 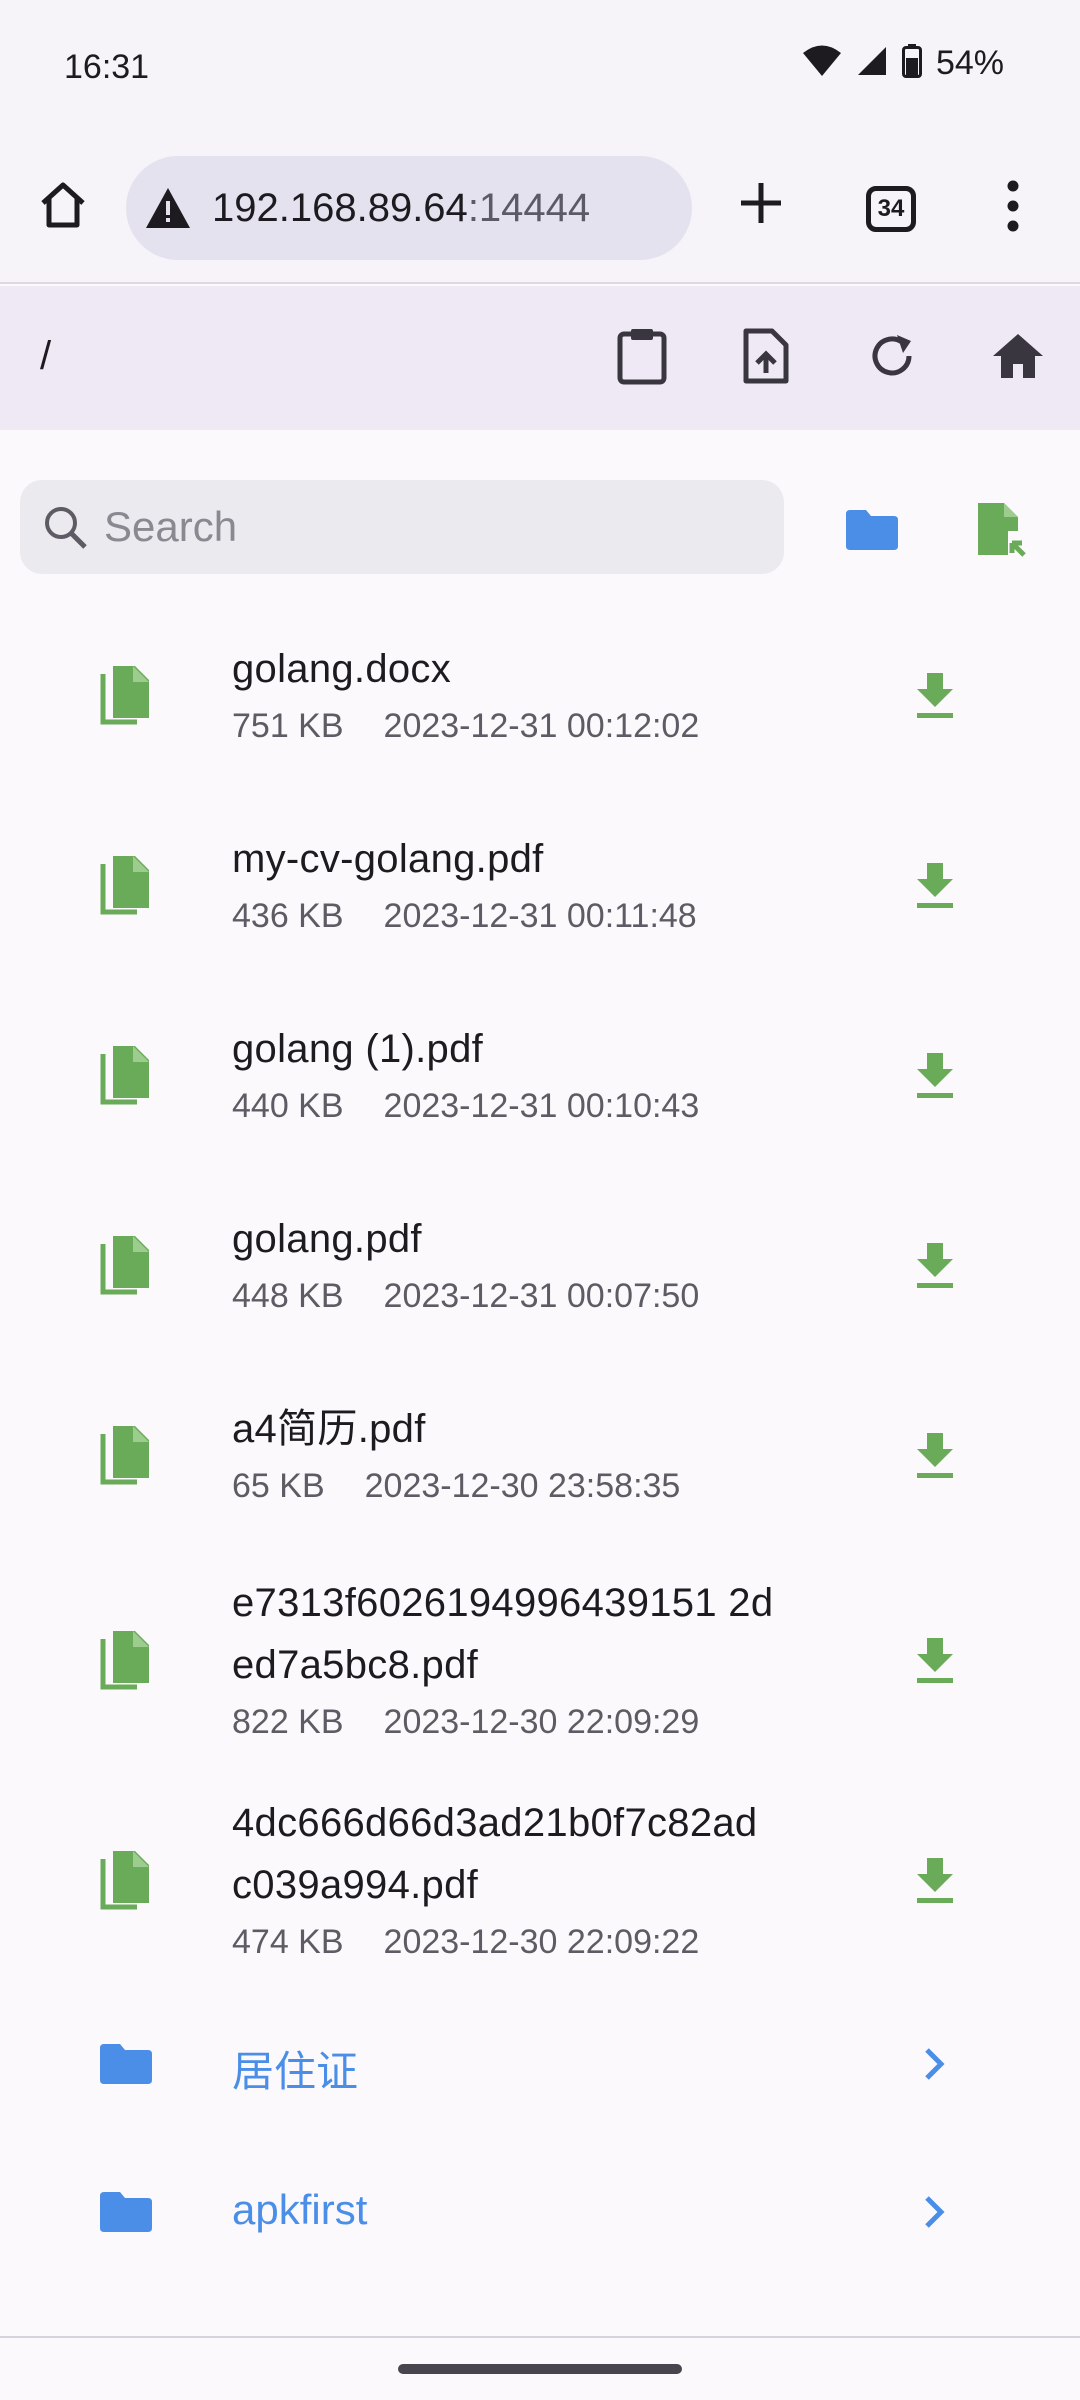 I want to click on refresh-button, so click(x=892, y=356).